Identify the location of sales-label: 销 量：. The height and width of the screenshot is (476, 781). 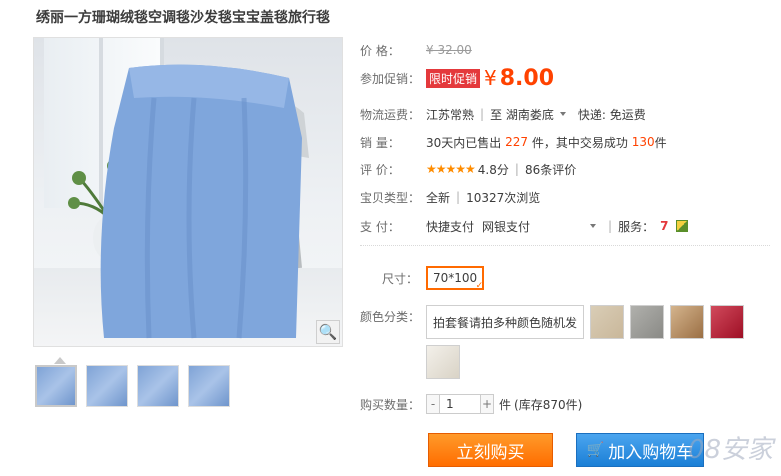
(380, 142).